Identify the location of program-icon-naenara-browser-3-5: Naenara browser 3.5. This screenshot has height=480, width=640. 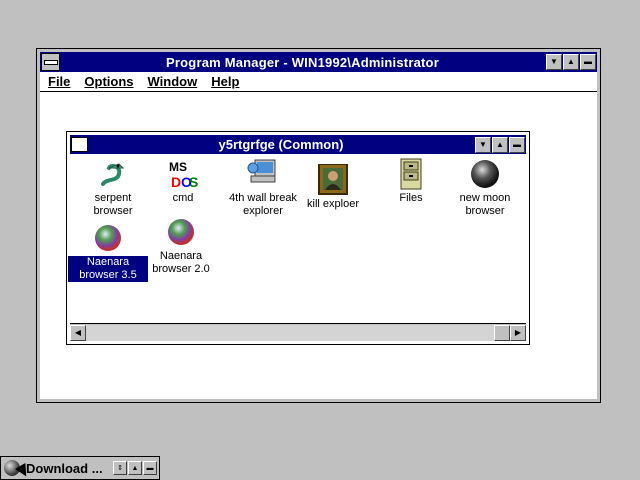
(108, 252).